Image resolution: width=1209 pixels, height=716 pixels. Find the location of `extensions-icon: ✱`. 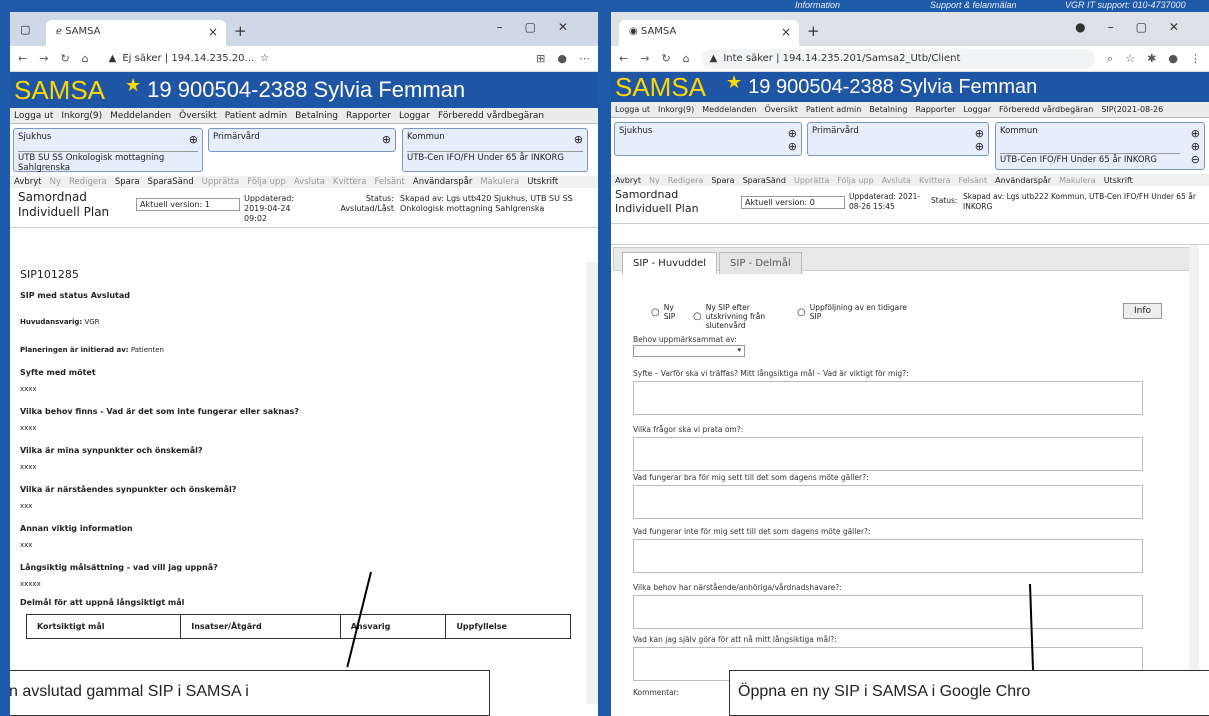

extensions-icon: ✱ is located at coordinates (1151, 58).